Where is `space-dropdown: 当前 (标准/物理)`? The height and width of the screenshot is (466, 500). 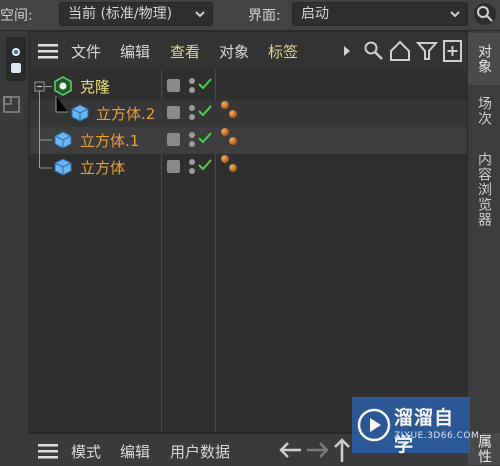 space-dropdown: 当前 (标准/物理) is located at coordinates (136, 14).